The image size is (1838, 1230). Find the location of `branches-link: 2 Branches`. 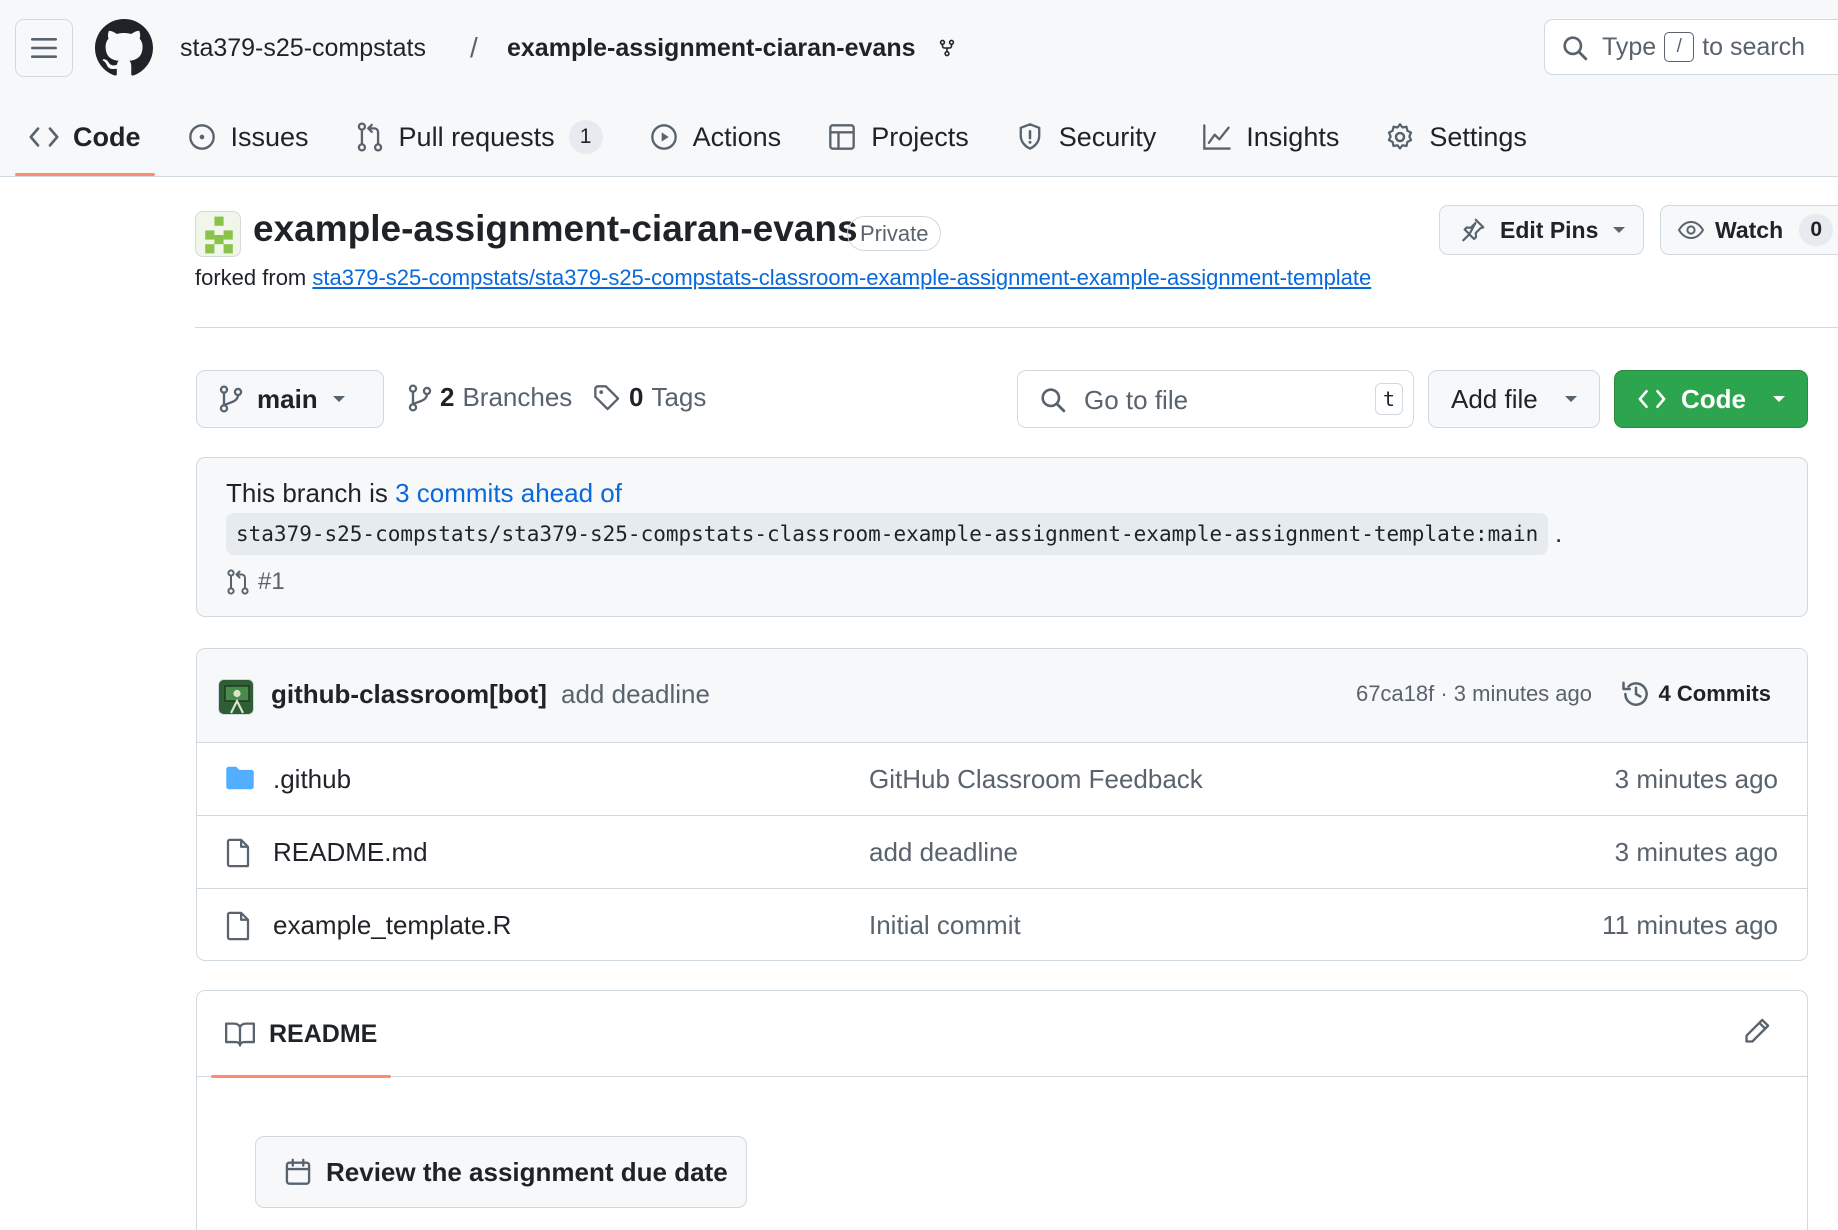

branches-link: 2 Branches is located at coordinates (490, 397).